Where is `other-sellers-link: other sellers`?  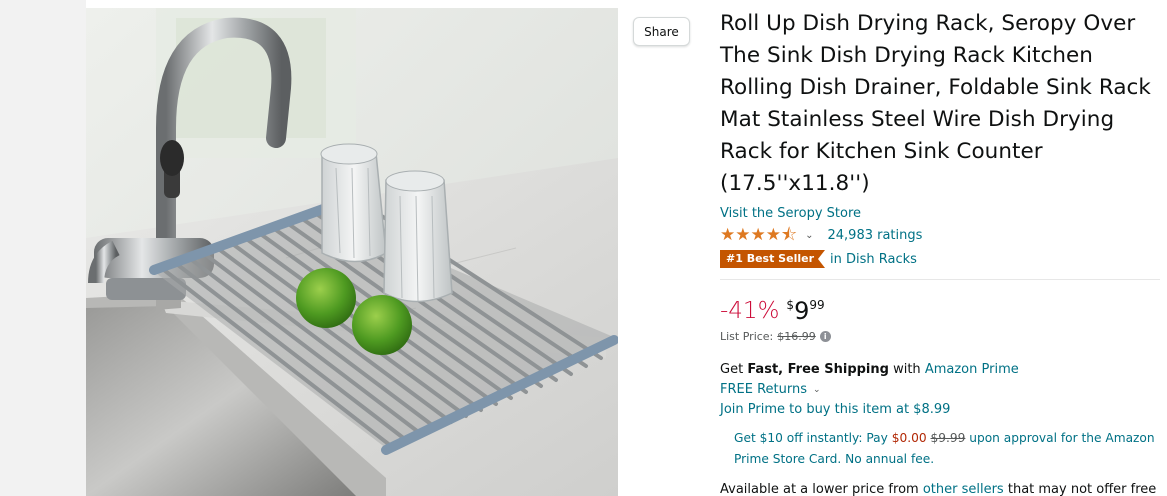 other-sellers-link: other sellers is located at coordinates (963, 489).